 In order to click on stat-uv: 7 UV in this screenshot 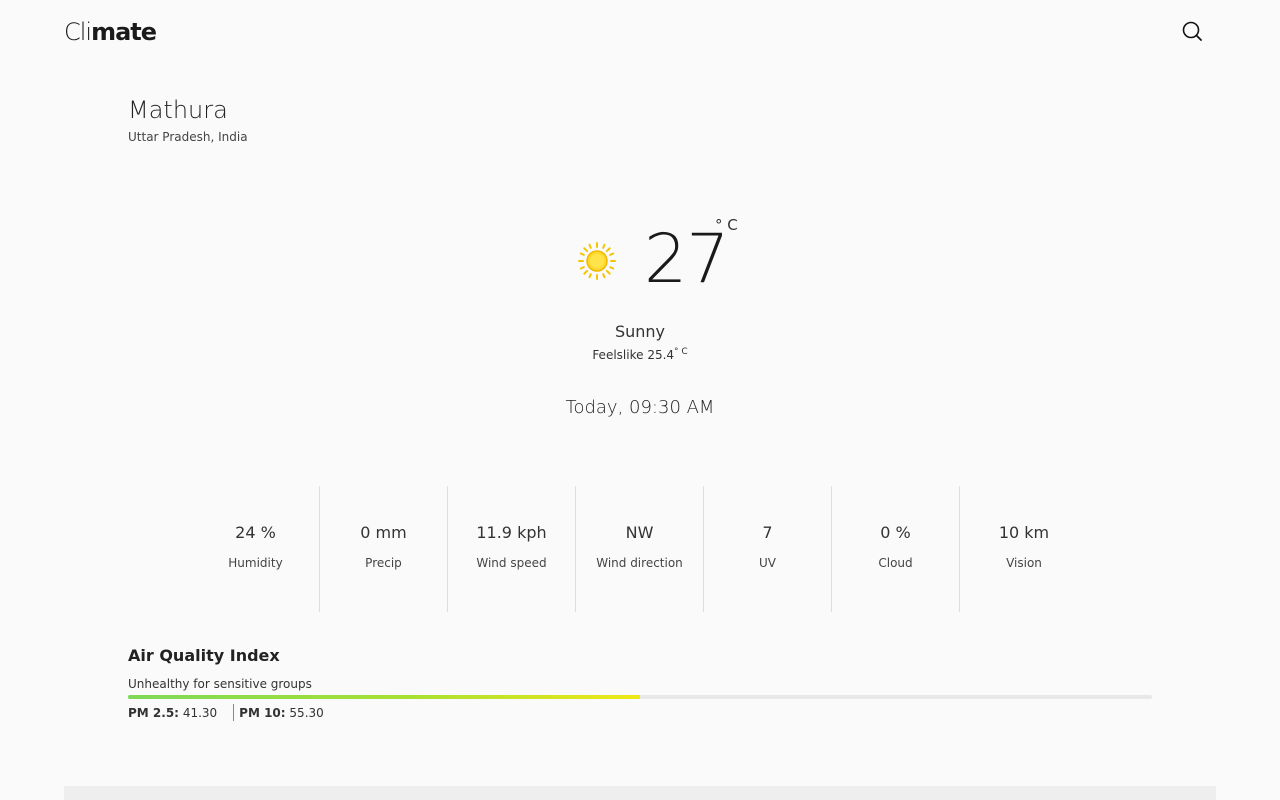, I will do `click(768, 549)`.